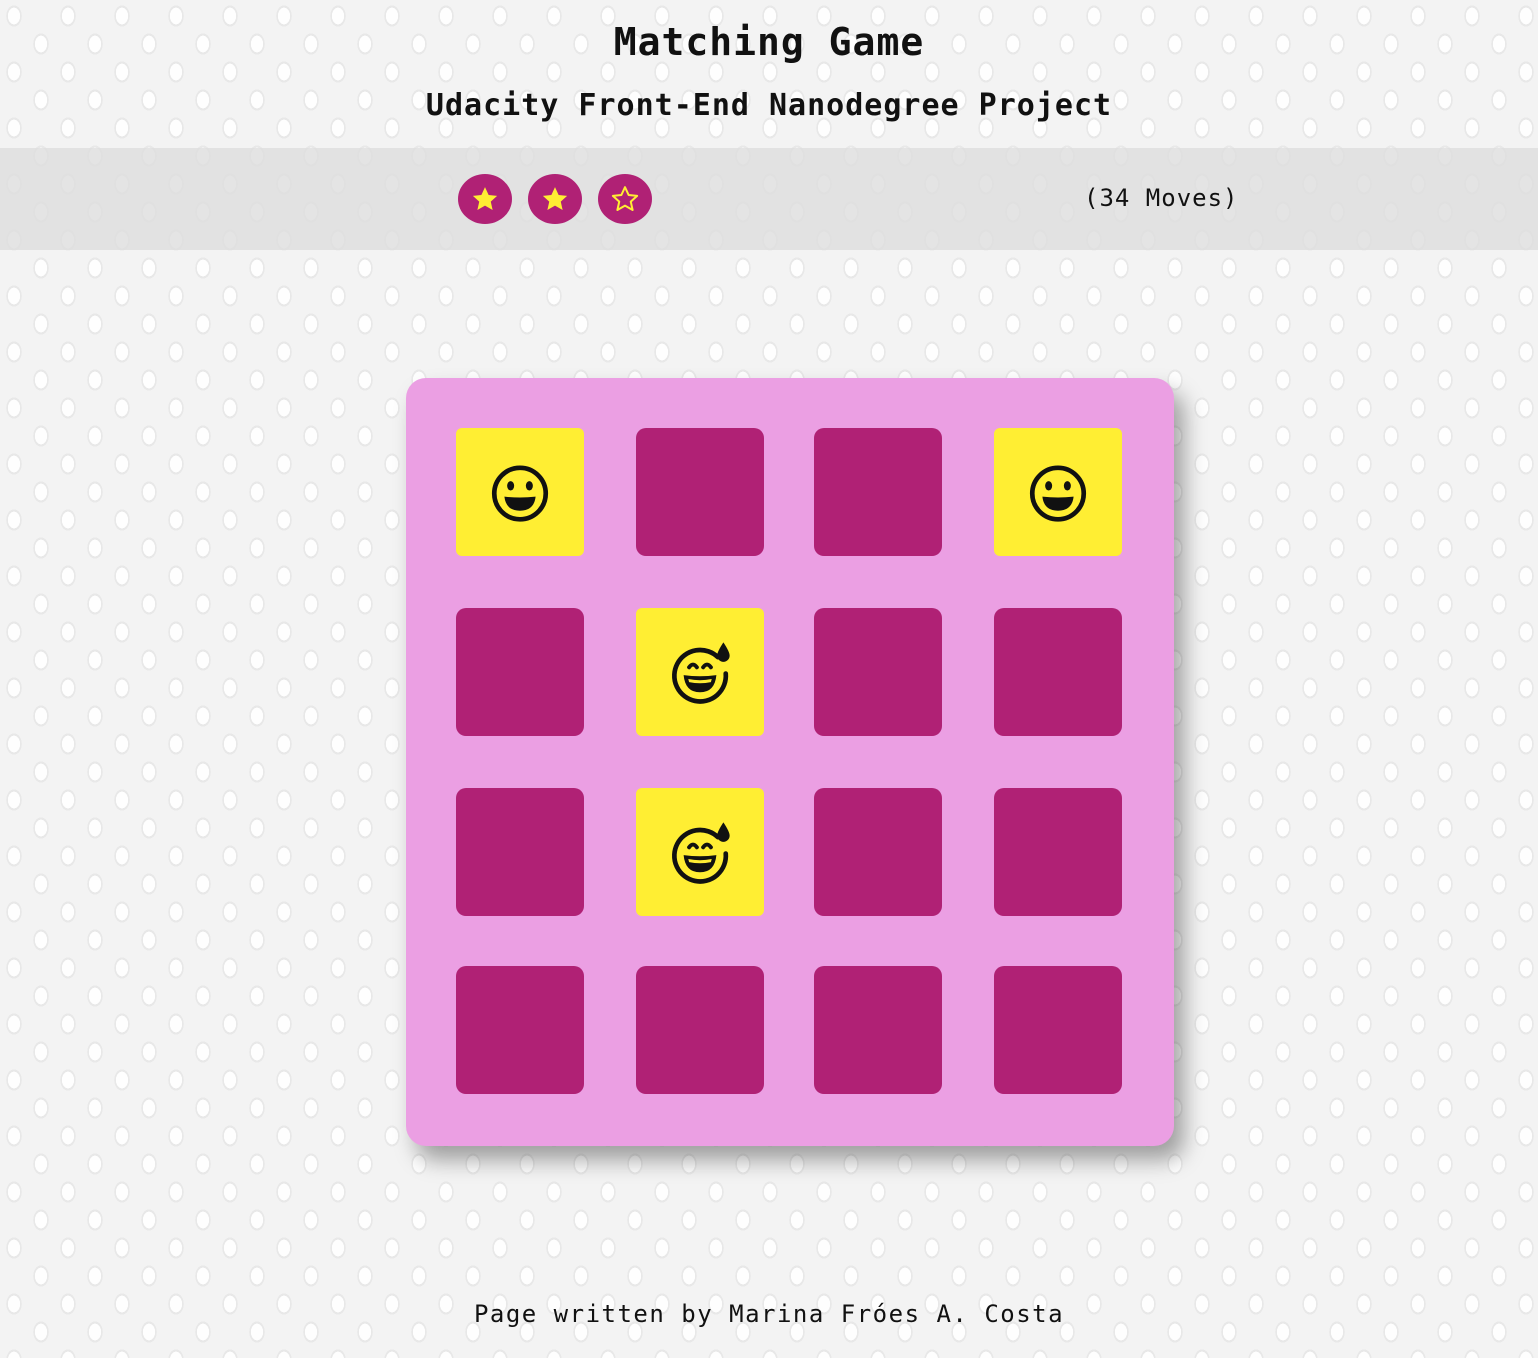 This screenshot has height=1358, width=1538. I want to click on moves-counter: (34 Moves), so click(1161, 198).